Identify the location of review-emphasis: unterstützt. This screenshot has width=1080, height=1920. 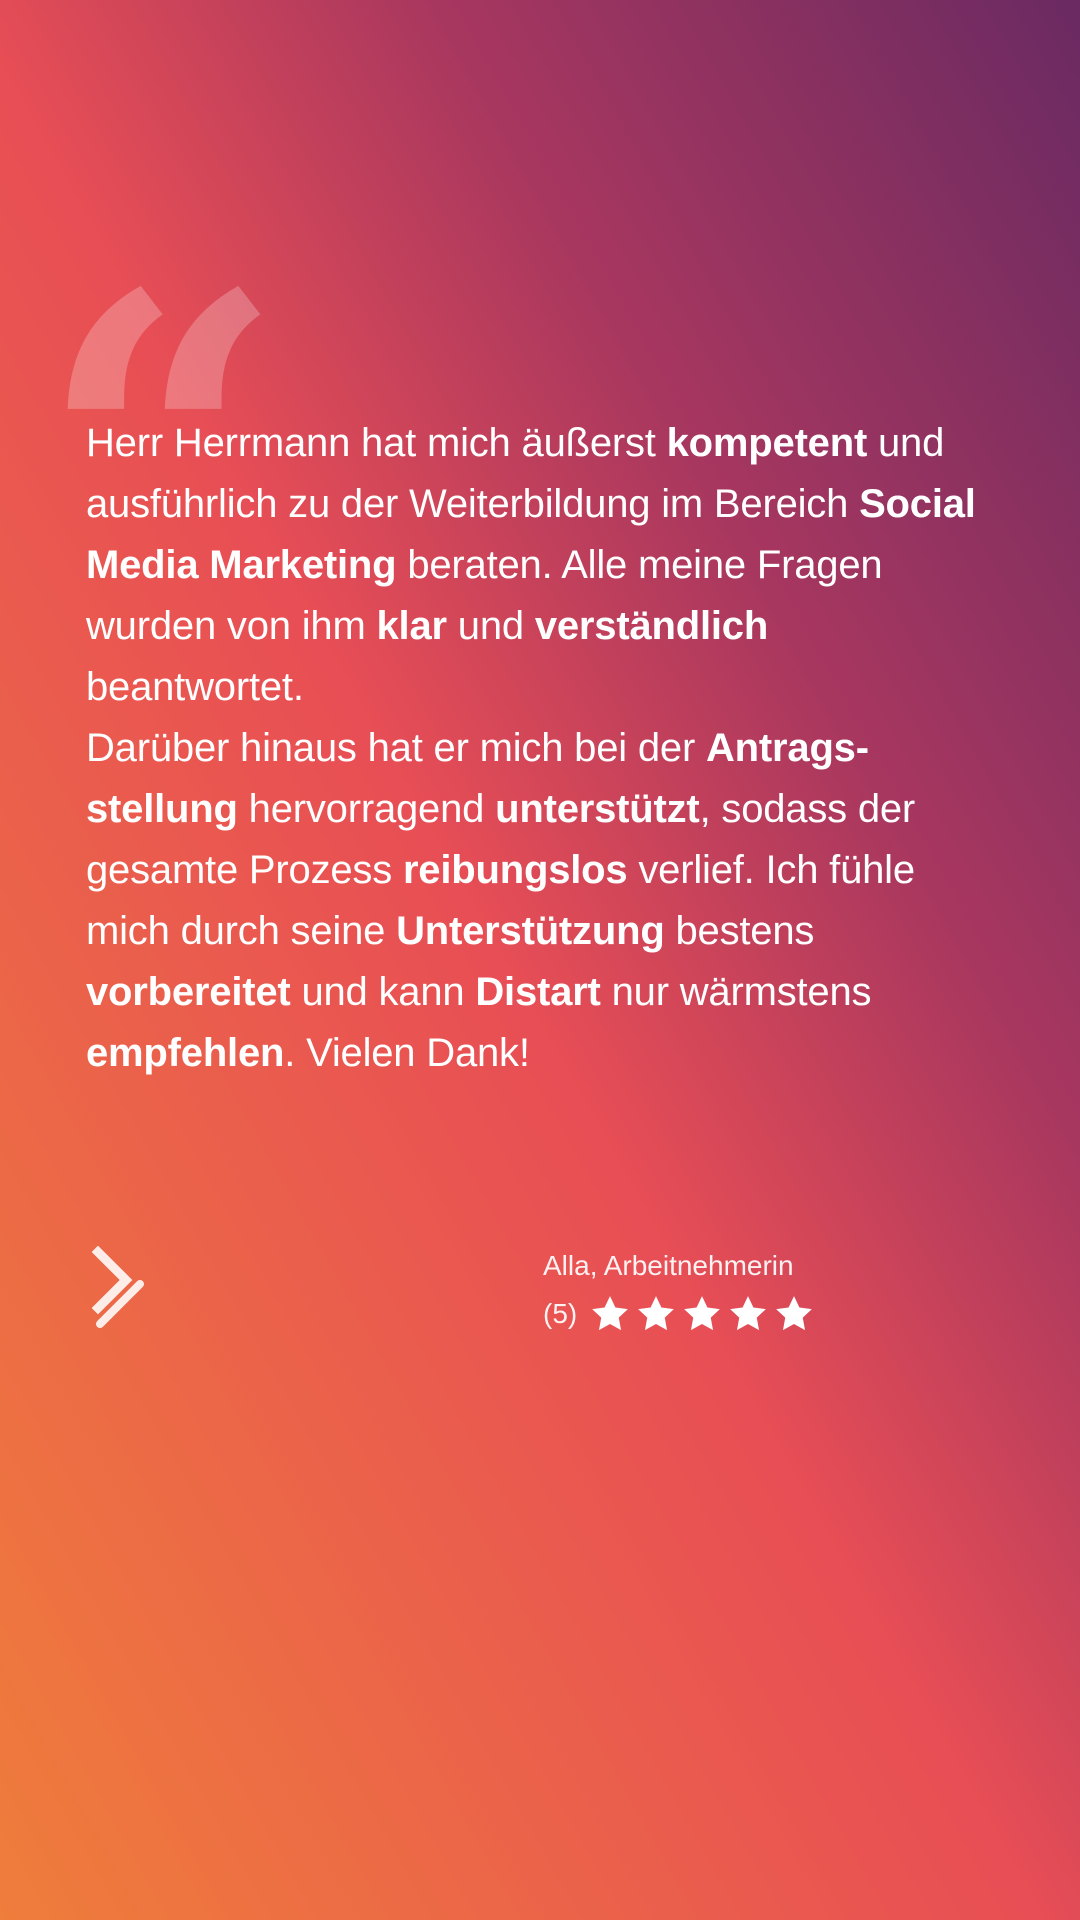
(597, 809).